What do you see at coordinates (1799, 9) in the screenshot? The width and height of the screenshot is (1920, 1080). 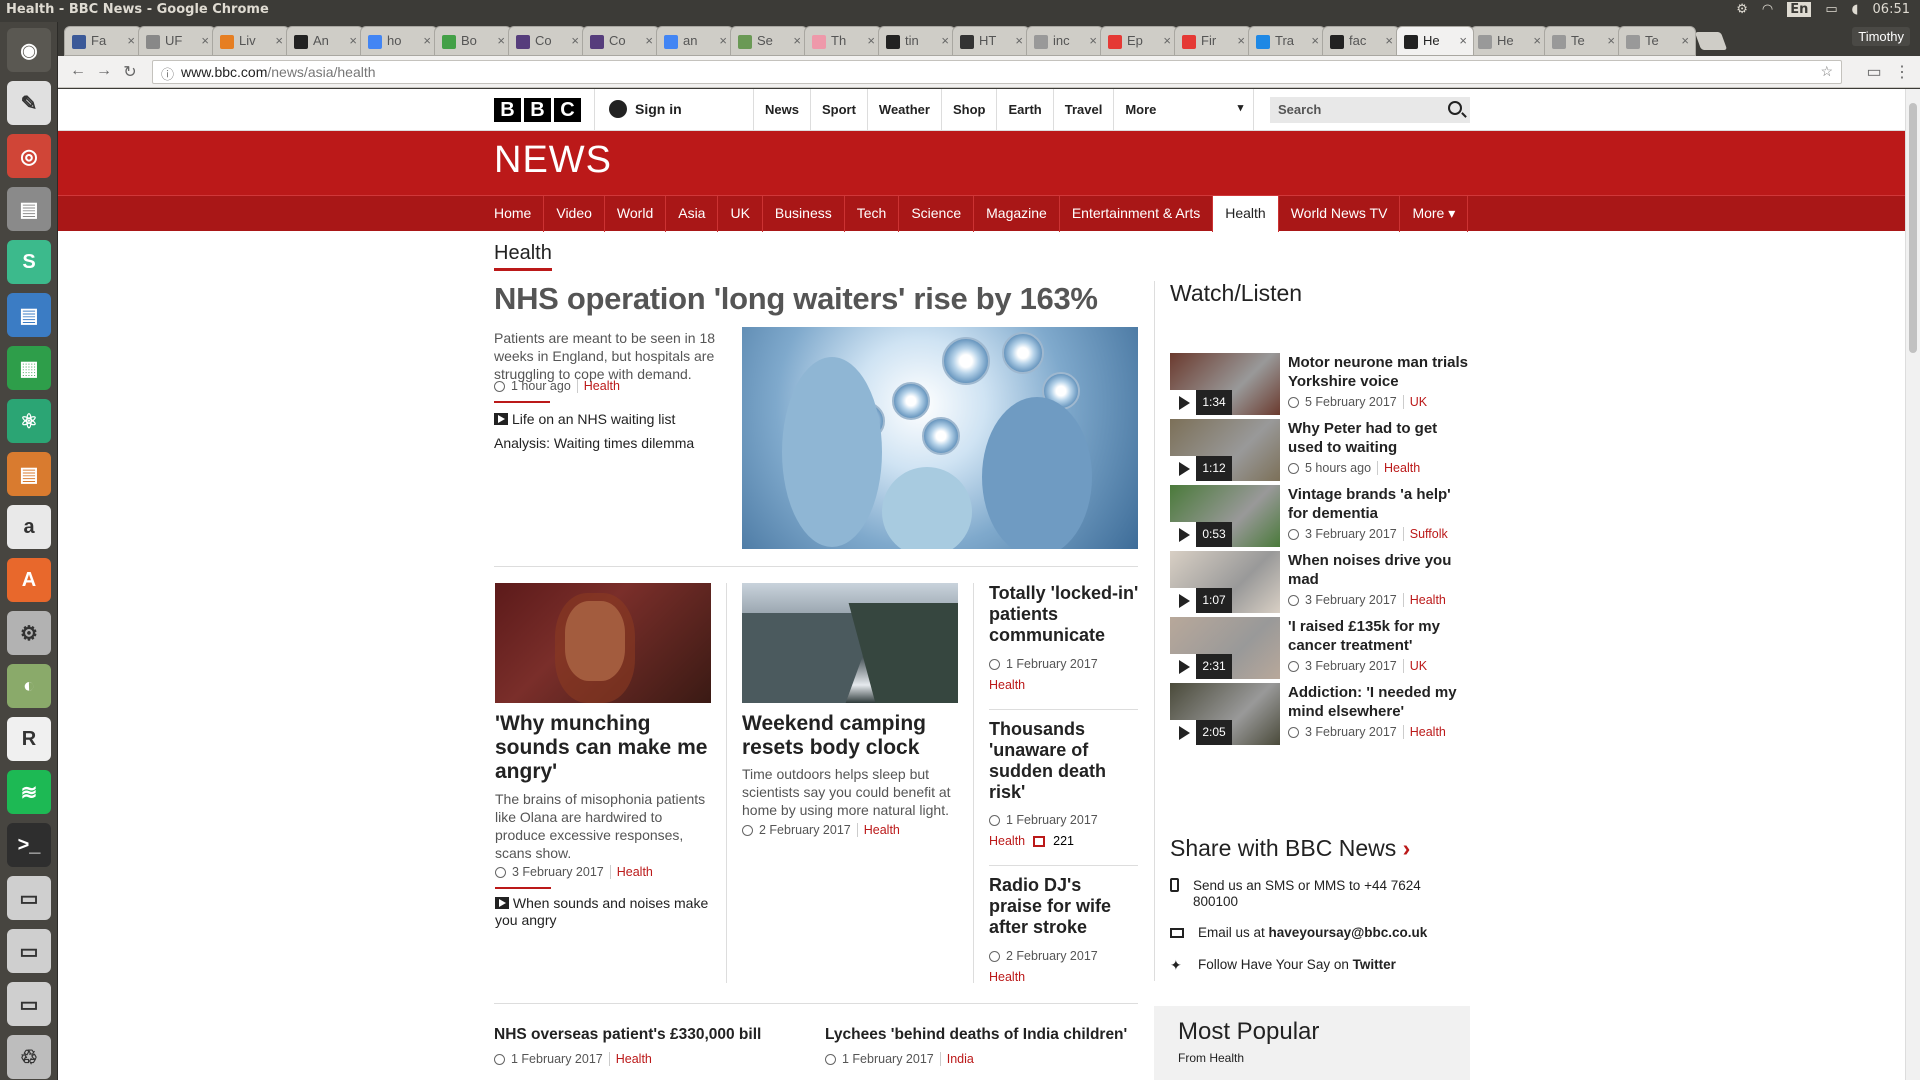 I see `keyboard-language-indicator: En` at bounding box center [1799, 9].